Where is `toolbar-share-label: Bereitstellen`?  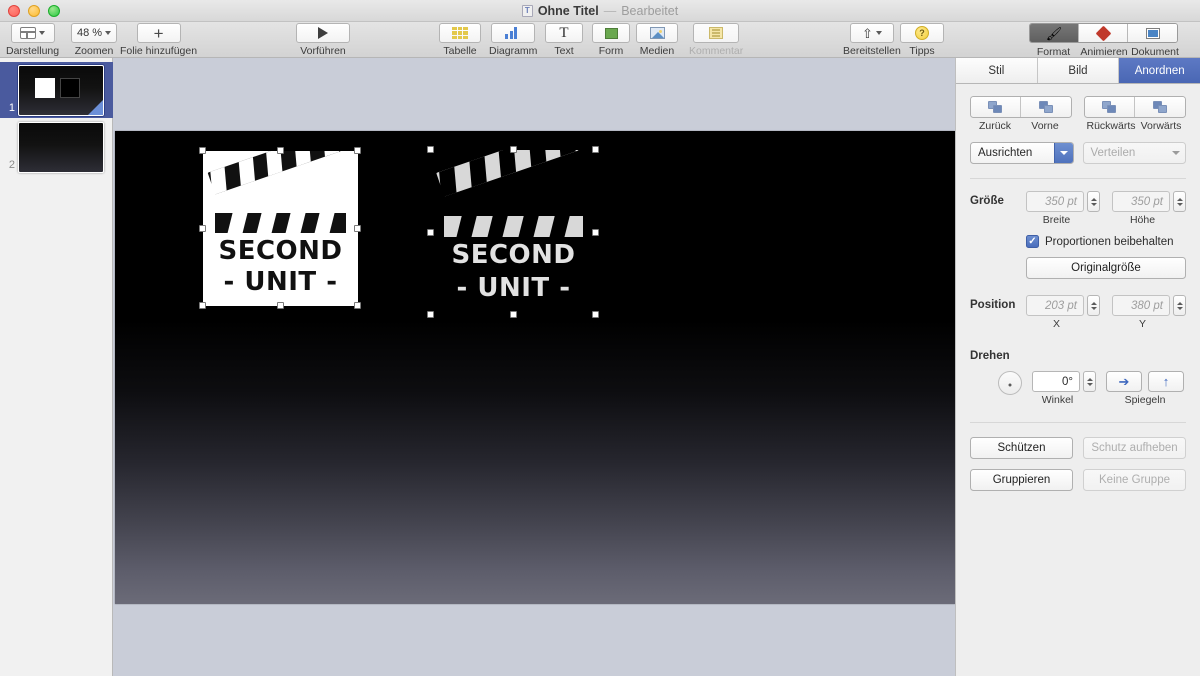 toolbar-share-label: Bereitstellen is located at coordinates (872, 51).